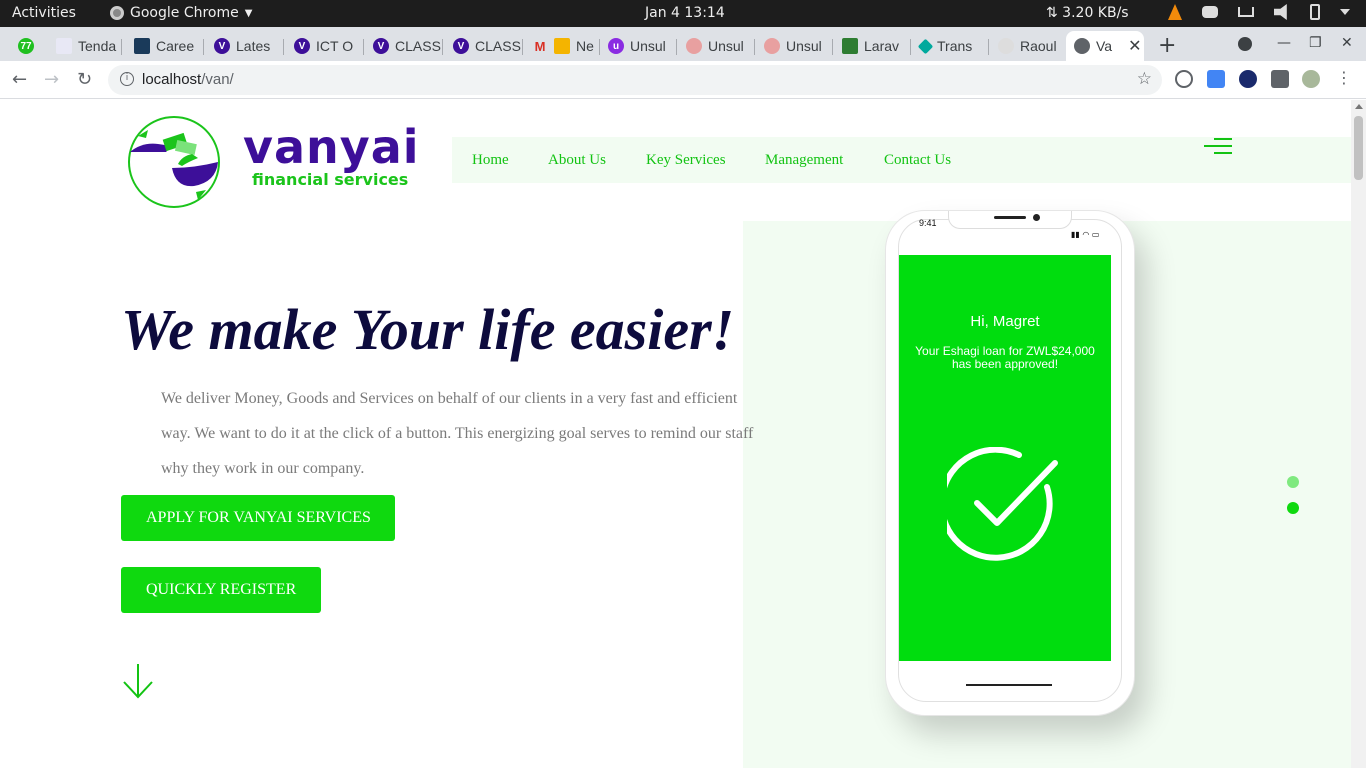  Describe the element at coordinates (1358, 434) in the screenshot. I see `scrollbar` at that location.